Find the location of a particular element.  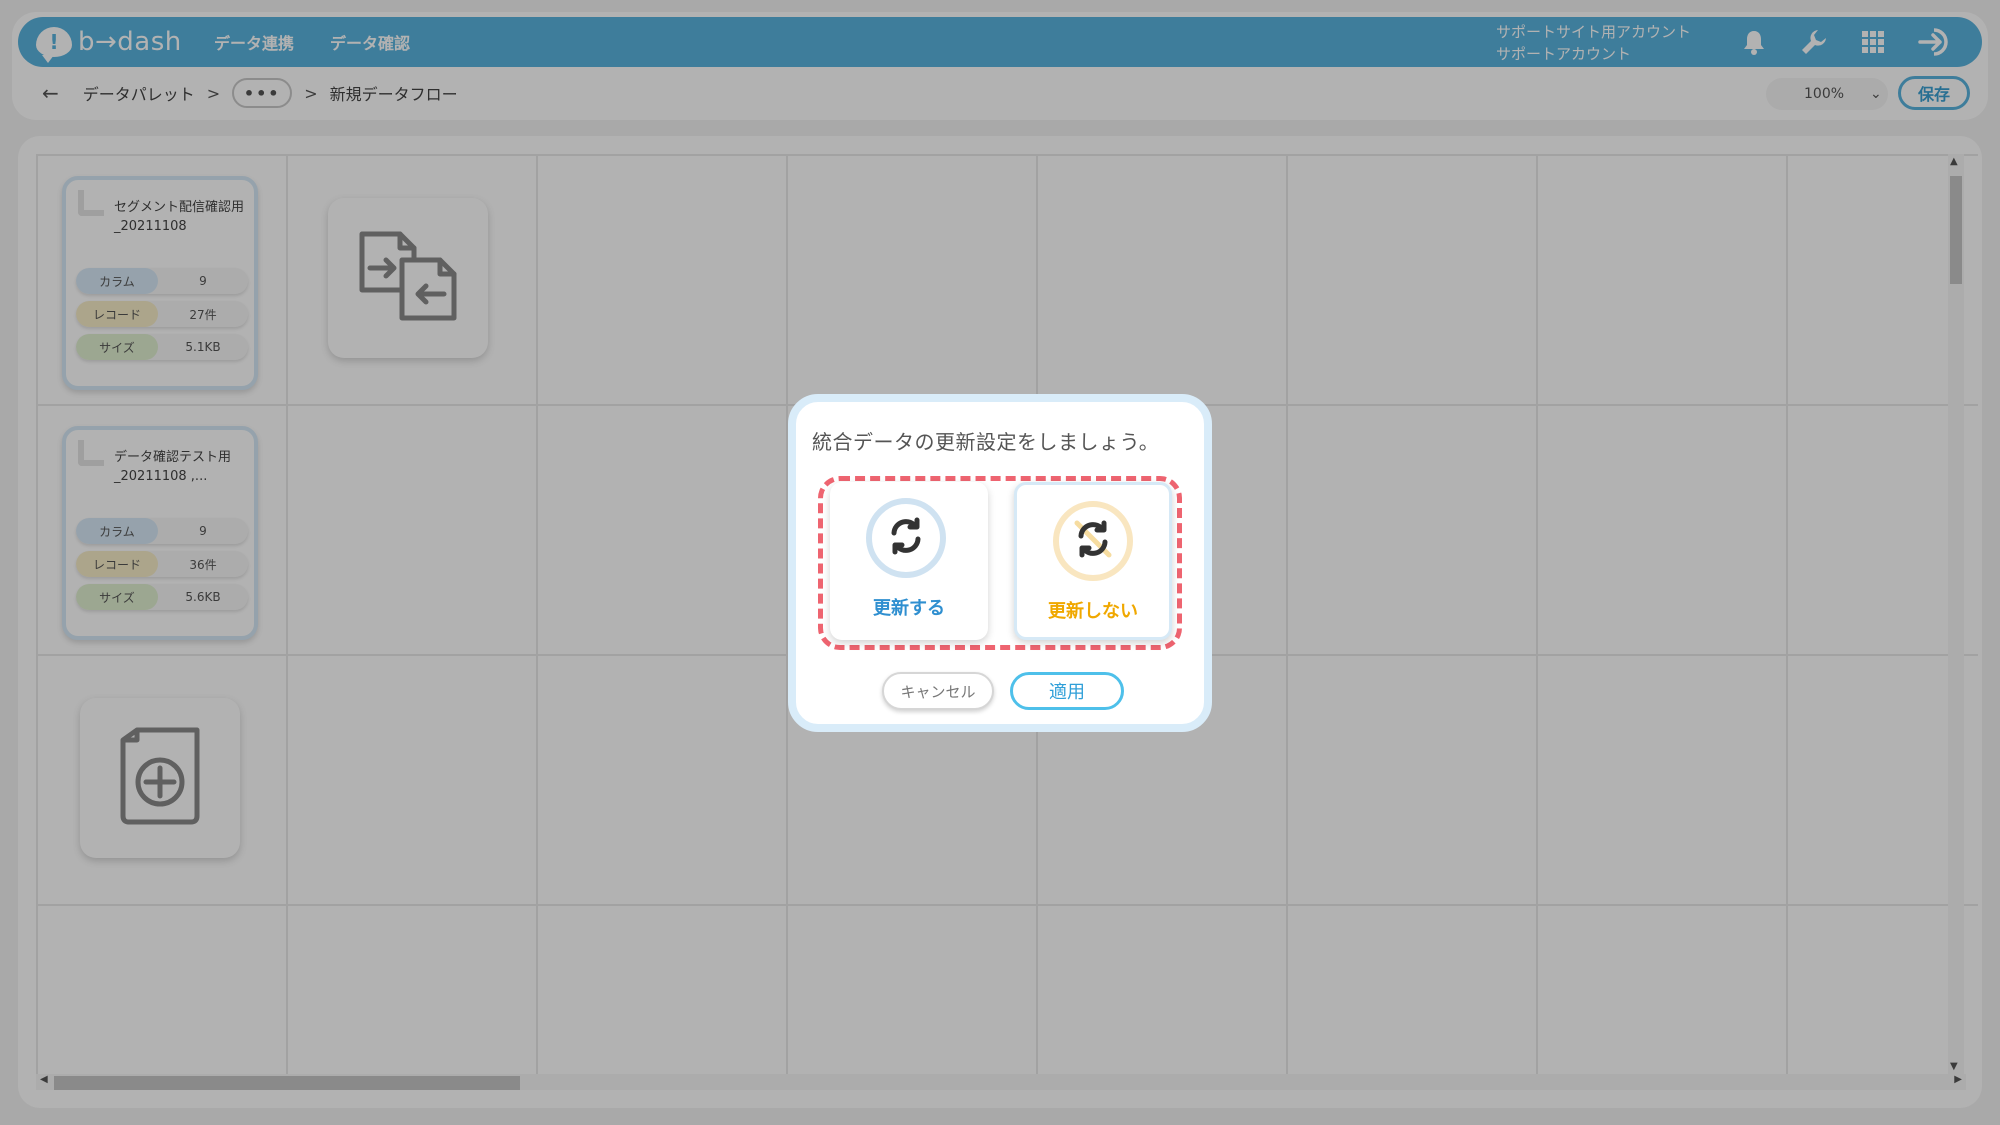

refresh-icon is located at coordinates (906, 538).